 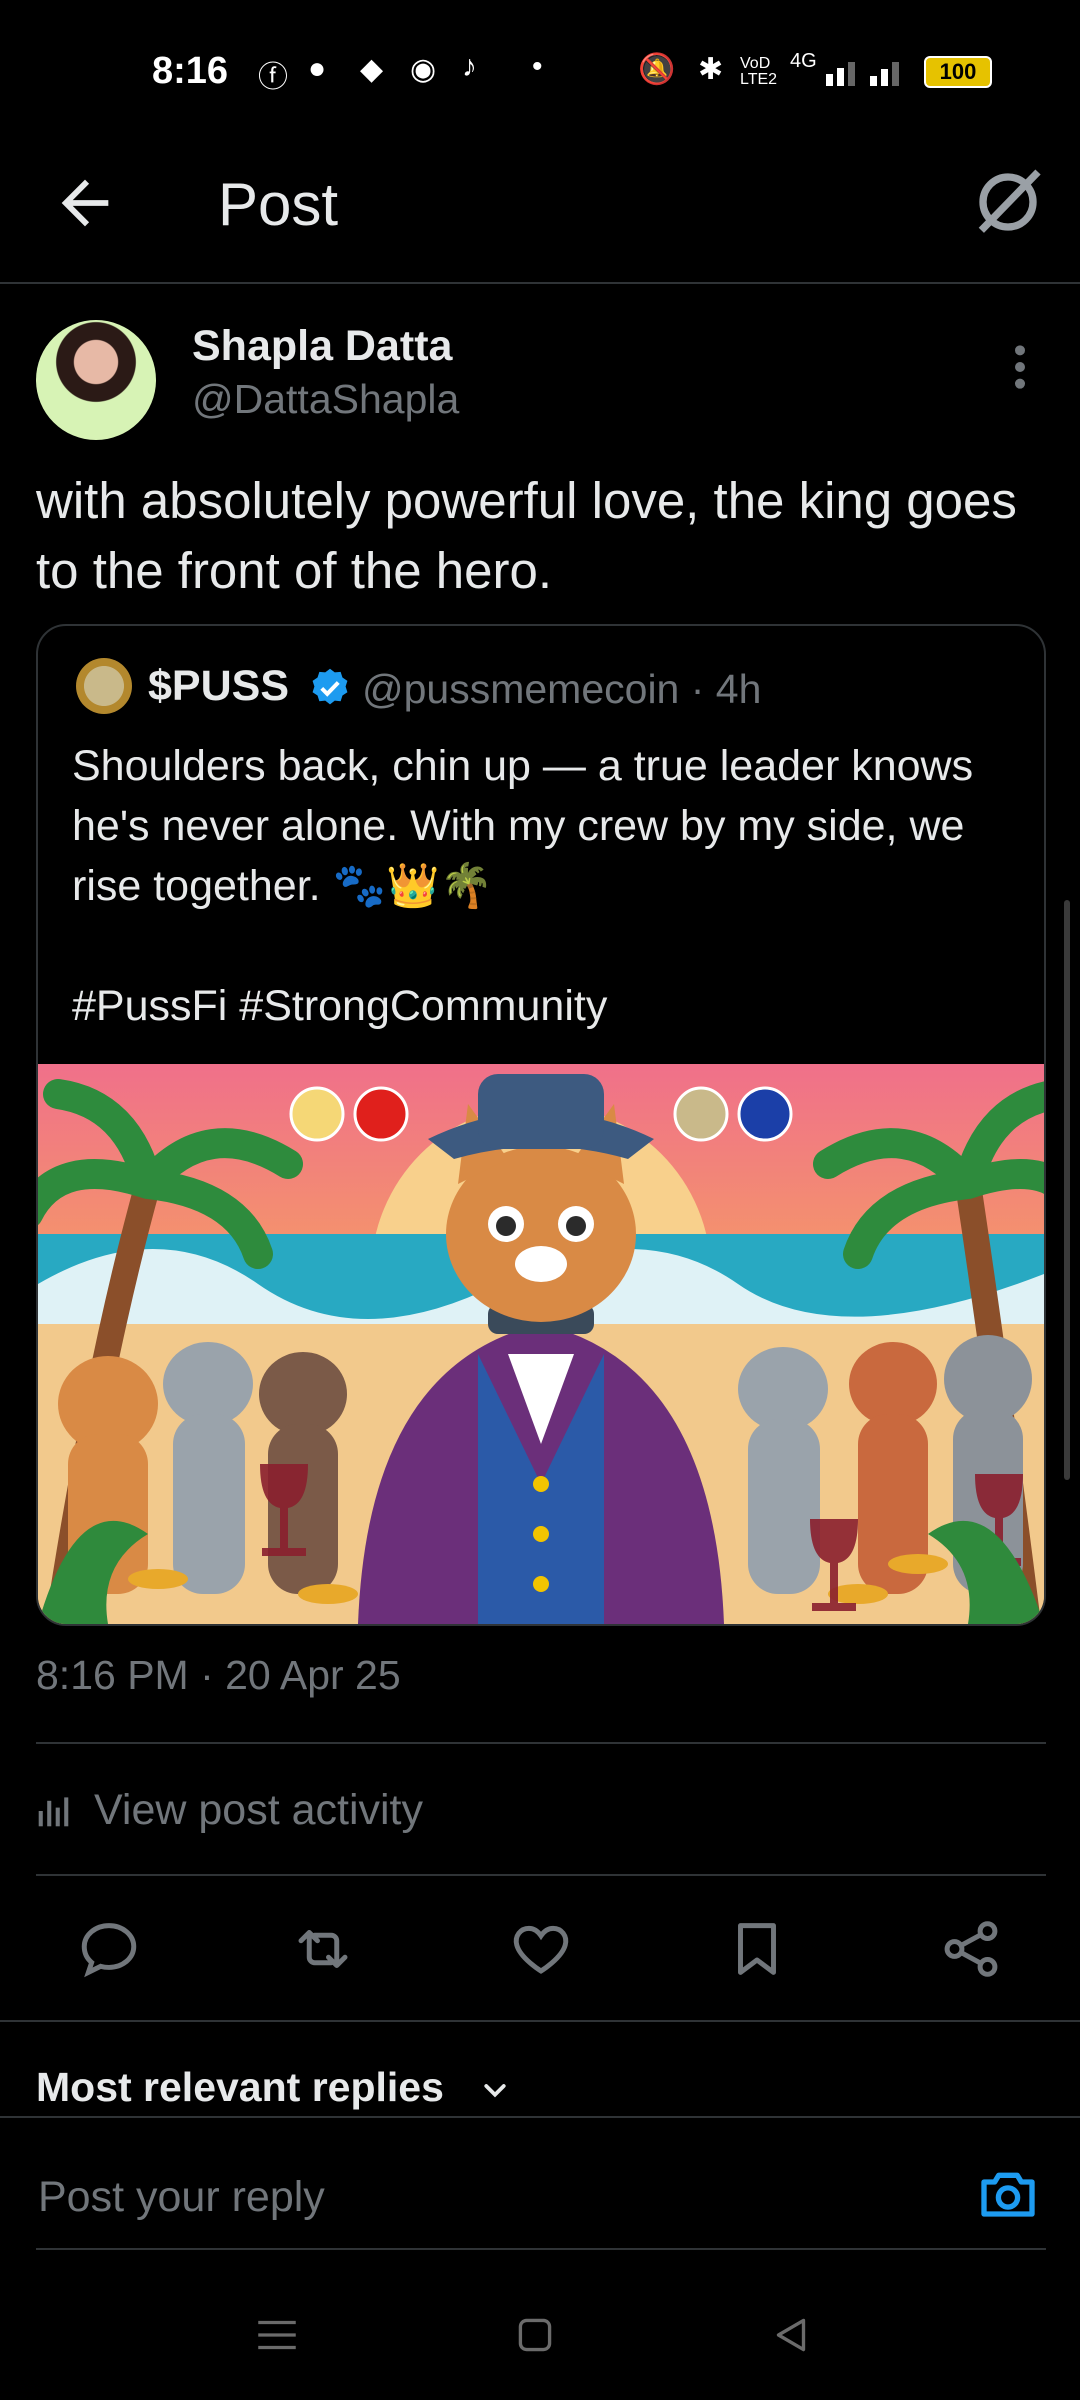 I want to click on author-avatar, so click(x=96, y=380).